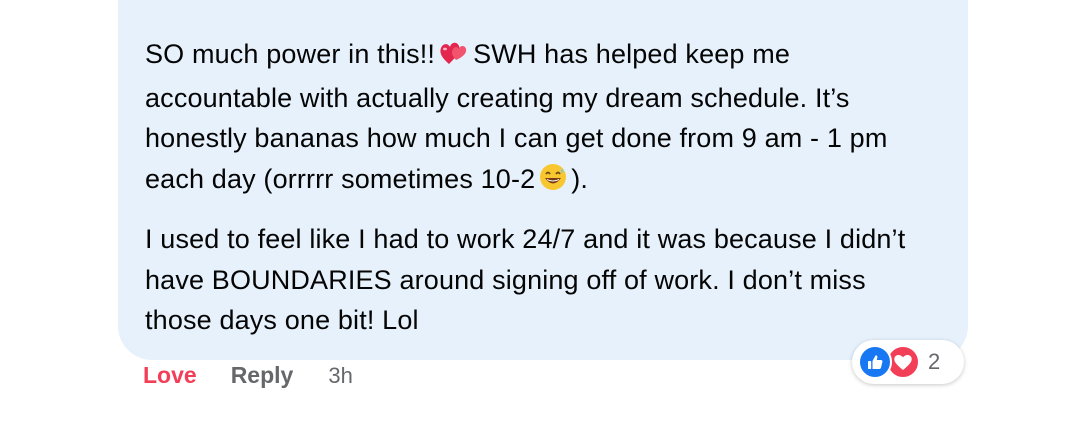 The height and width of the screenshot is (444, 1080). Describe the element at coordinates (454, 57) in the screenshot. I see `two-hearts-icon` at that location.